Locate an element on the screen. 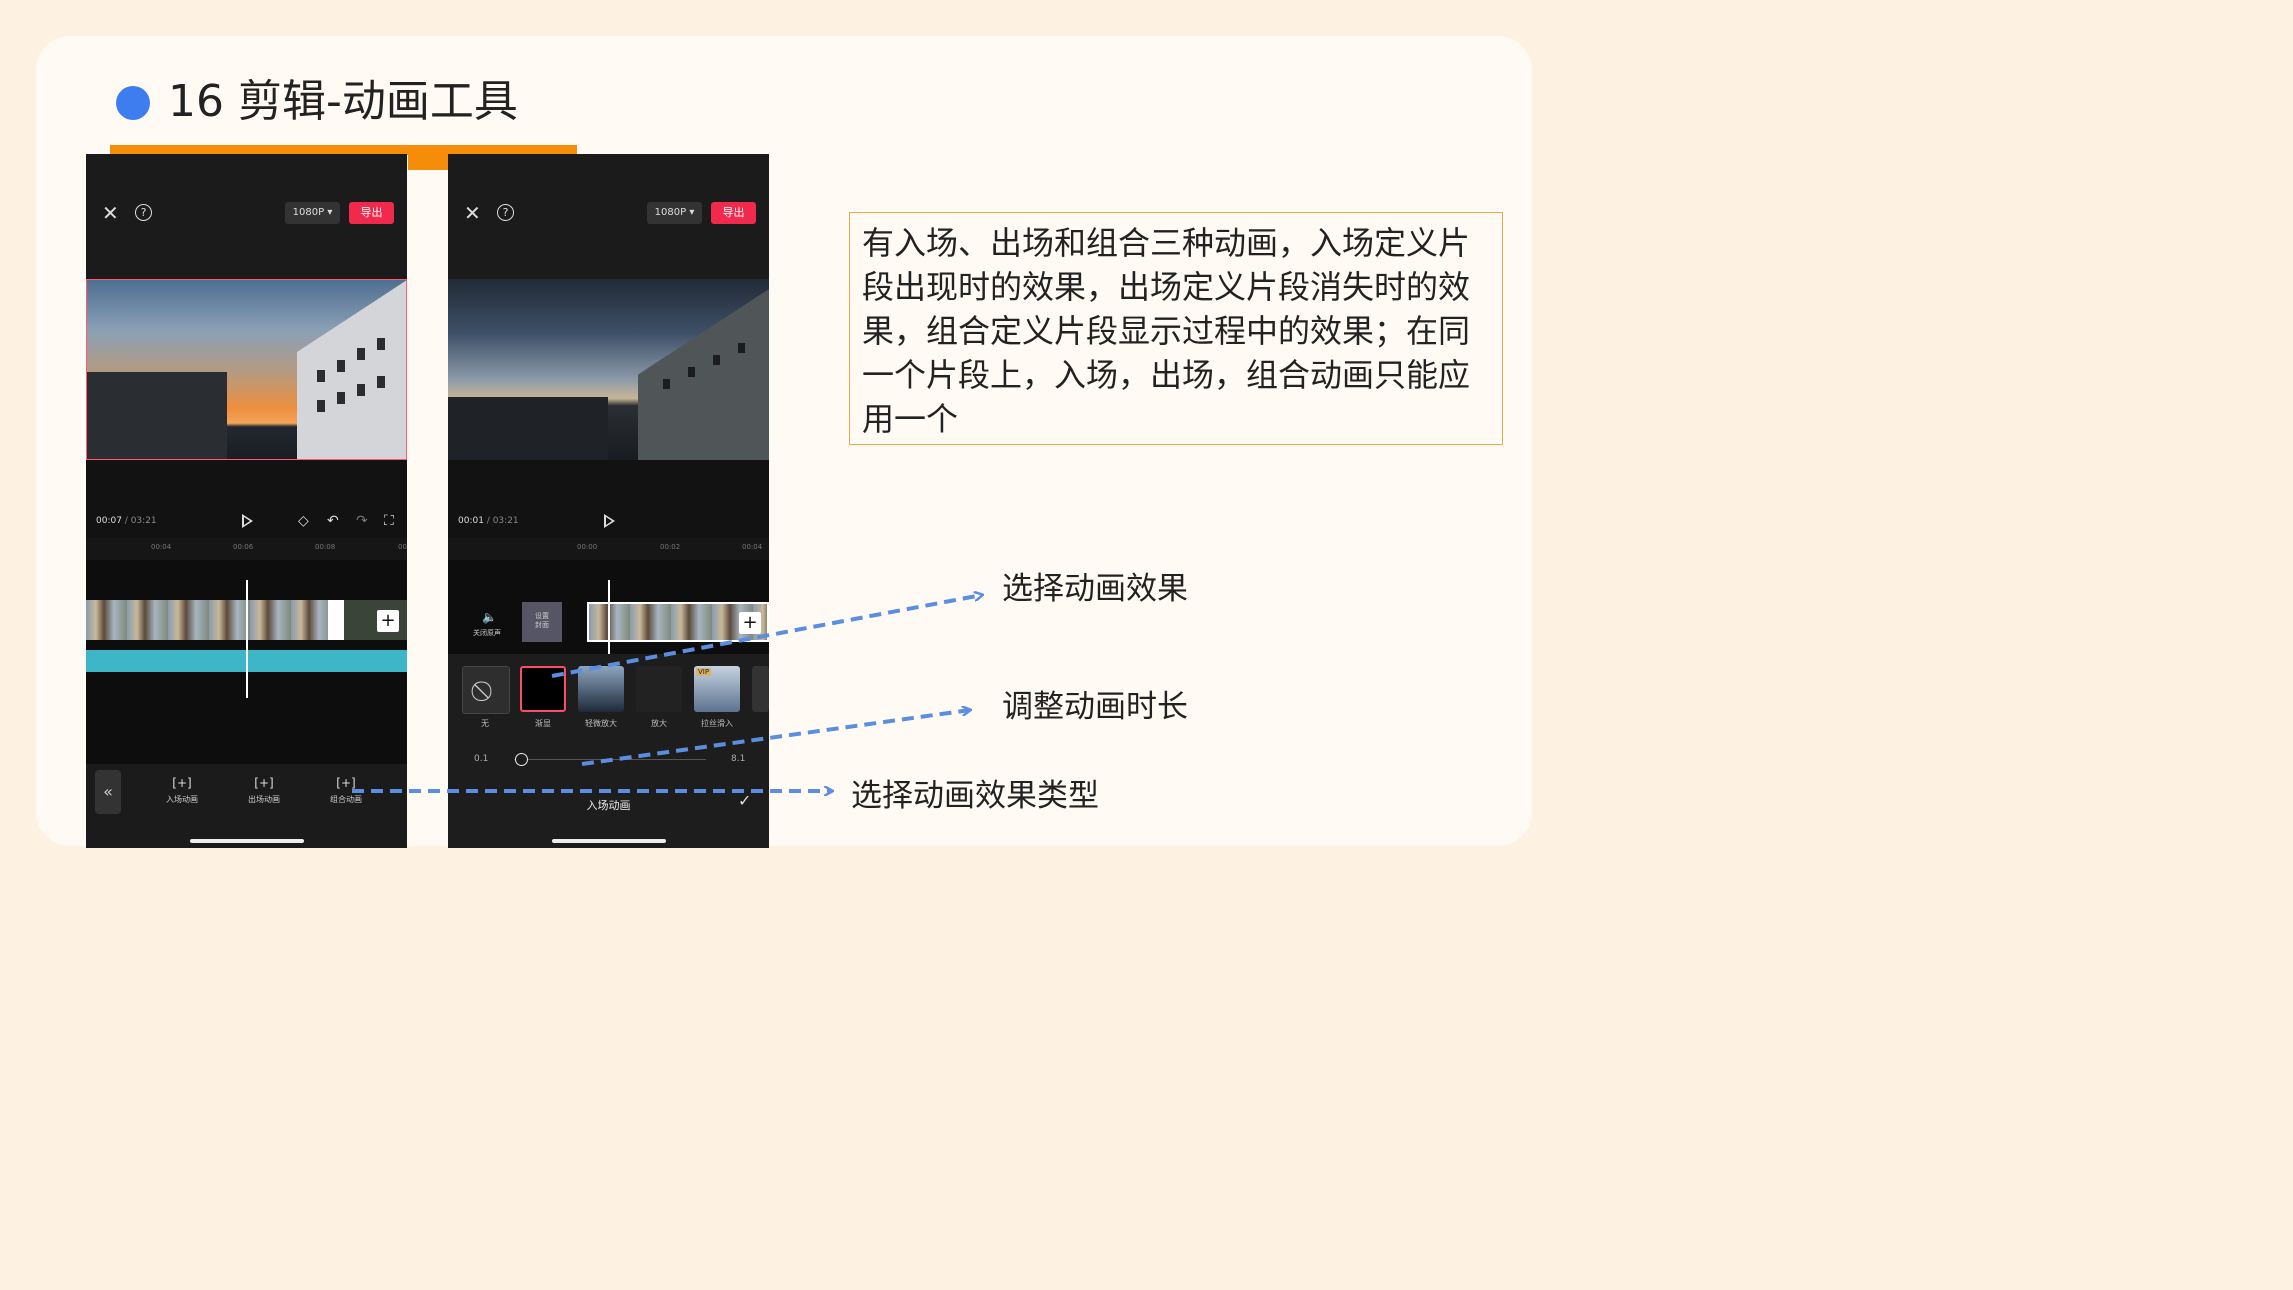  annotation-adjust-duration: 调整动画时长 is located at coordinates (1095, 707).